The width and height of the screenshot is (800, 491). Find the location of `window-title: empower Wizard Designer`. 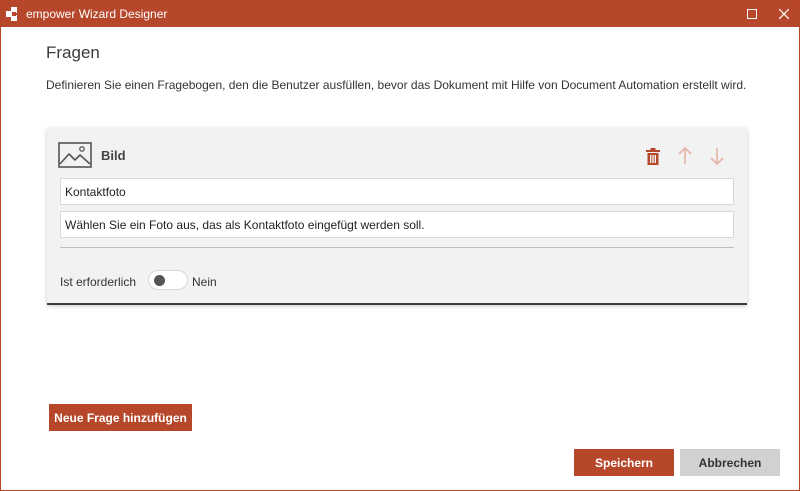

window-title: empower Wizard Designer is located at coordinates (97, 14).